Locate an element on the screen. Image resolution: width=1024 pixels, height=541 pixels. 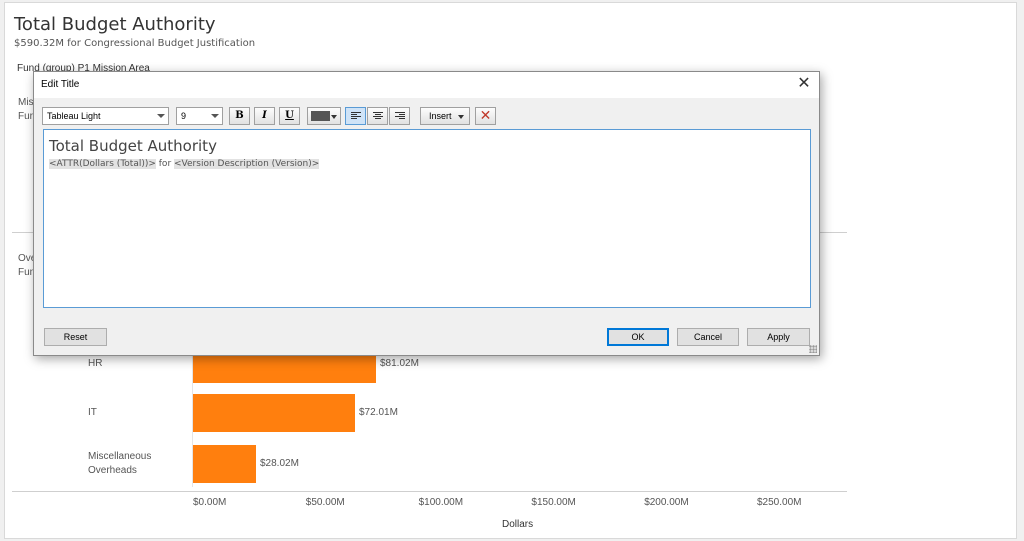
font-family-select: Tableau Light is located at coordinates (105, 116).